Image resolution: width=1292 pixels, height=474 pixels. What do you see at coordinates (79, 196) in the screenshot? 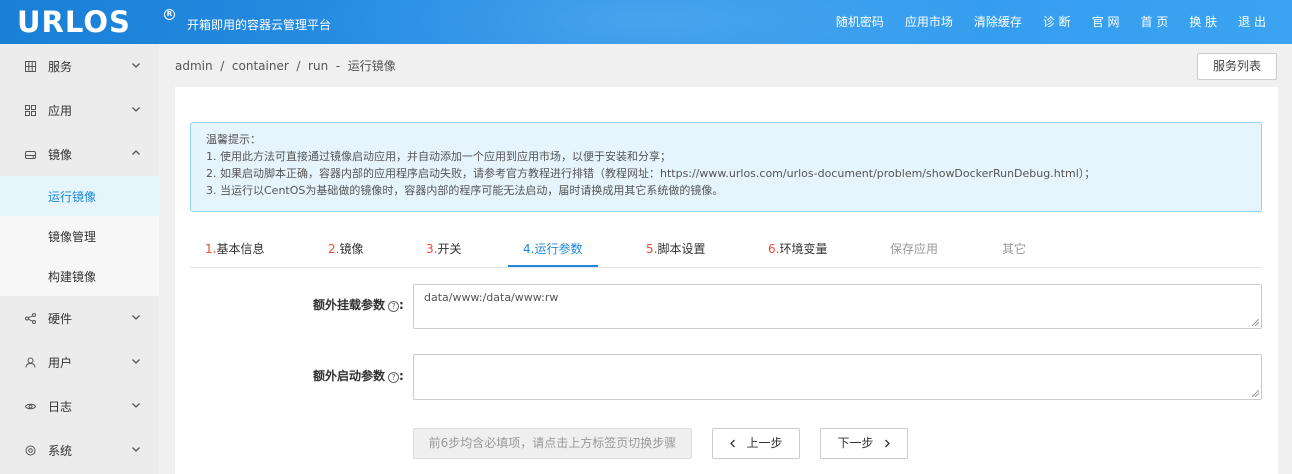
I see `sidebar-subitem-run-image: 运行镜像` at bounding box center [79, 196].